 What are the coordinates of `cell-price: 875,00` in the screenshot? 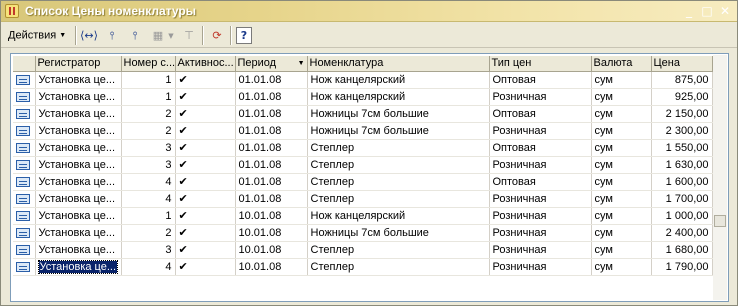 It's located at (682, 80).